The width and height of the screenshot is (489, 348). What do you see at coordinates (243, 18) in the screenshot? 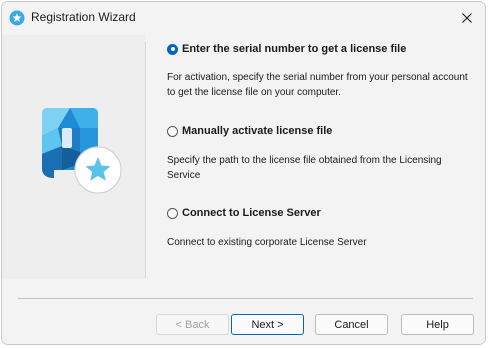
I see `title-bar: Registration Wizard` at bounding box center [243, 18].